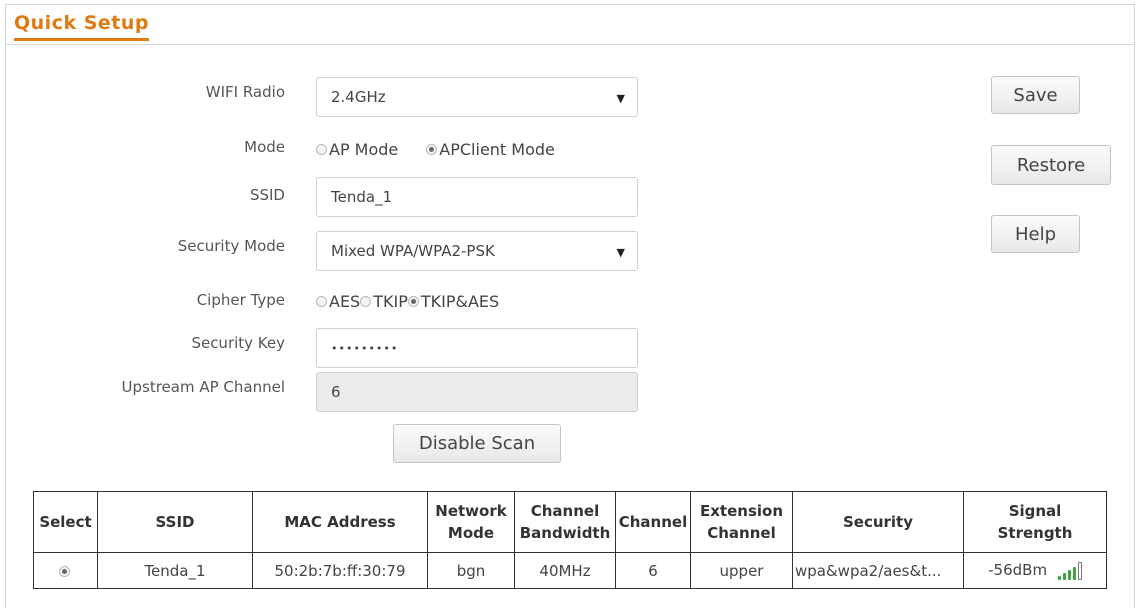  What do you see at coordinates (366, 301) in the screenshot?
I see `tkip-radio` at bounding box center [366, 301].